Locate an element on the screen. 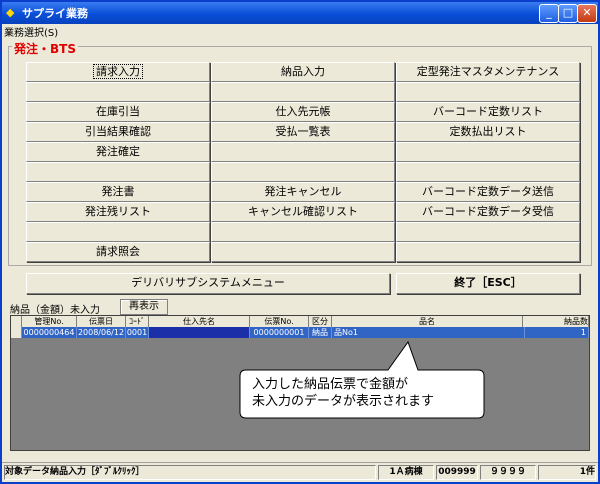 This screenshot has width=600, height=484. delivery-subsystem-button: デリバリサブシステムメニュー is located at coordinates (208, 283).